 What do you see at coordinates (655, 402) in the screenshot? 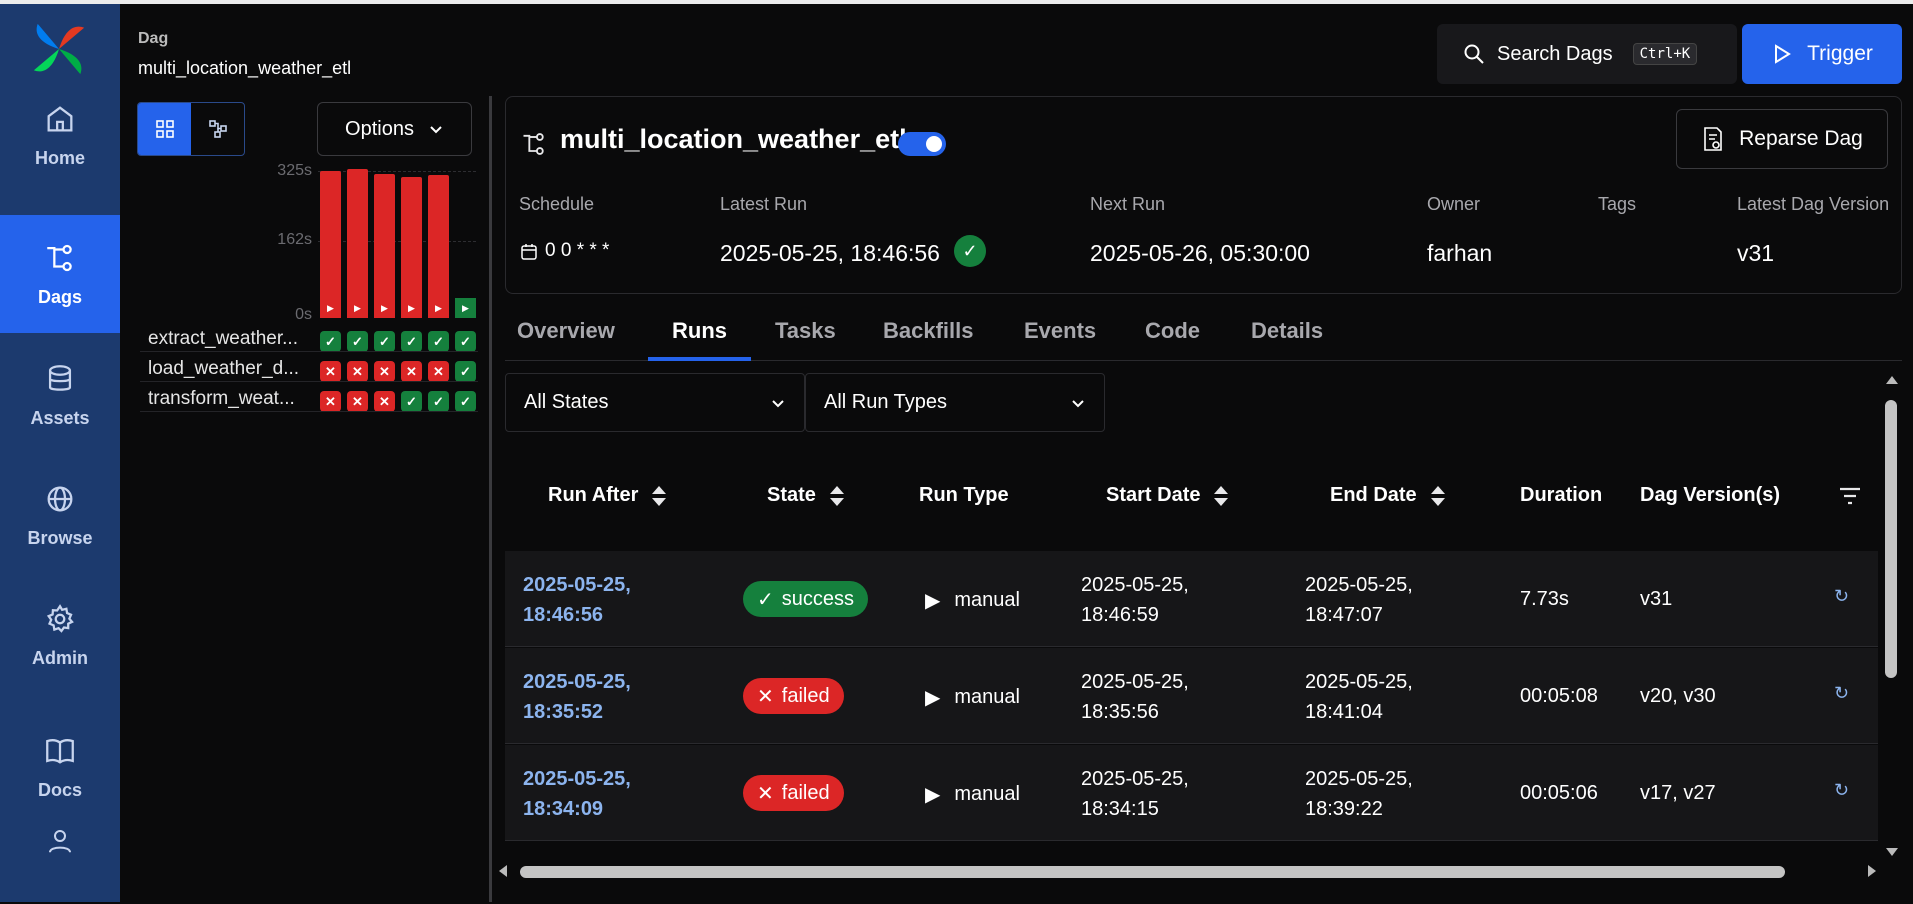
I see `state-filter-select: All States` at bounding box center [655, 402].